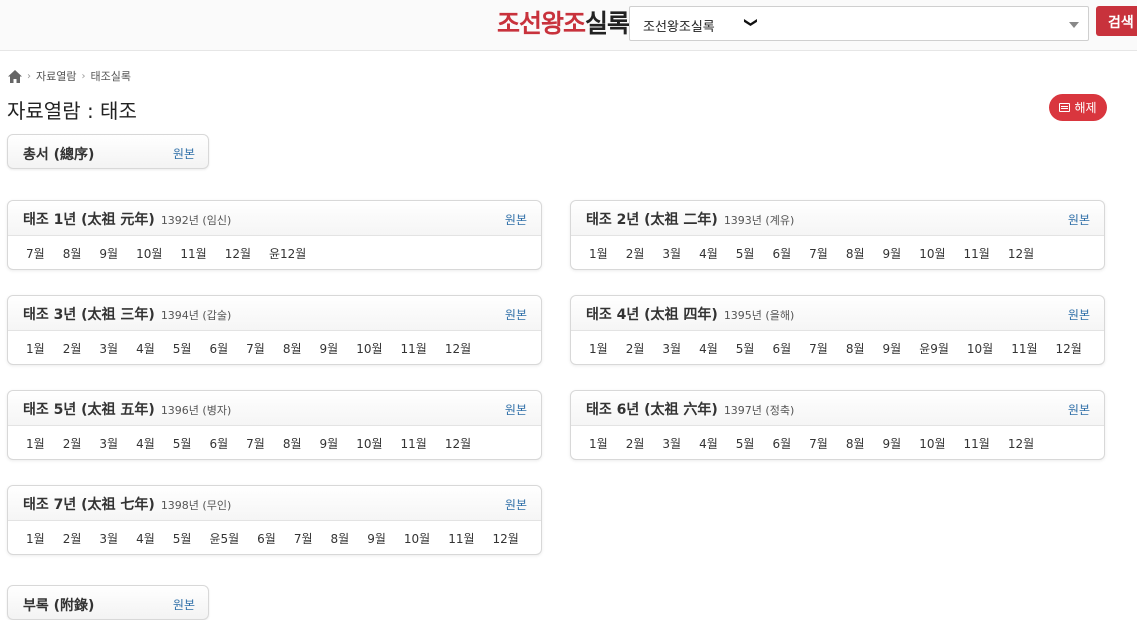 This screenshot has height=620, width=1137. I want to click on year-card-title: 태조 5년 (太祖 五年) 1396년 (병자), so click(127, 409).